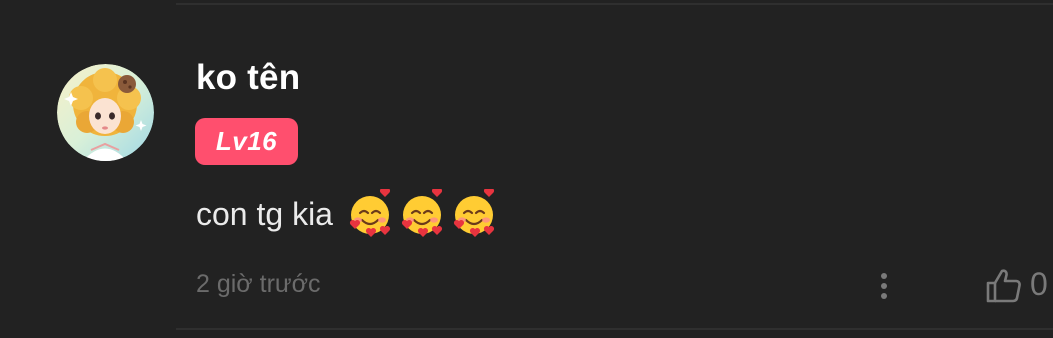  Describe the element at coordinates (105, 112) in the screenshot. I see `avatar` at that location.